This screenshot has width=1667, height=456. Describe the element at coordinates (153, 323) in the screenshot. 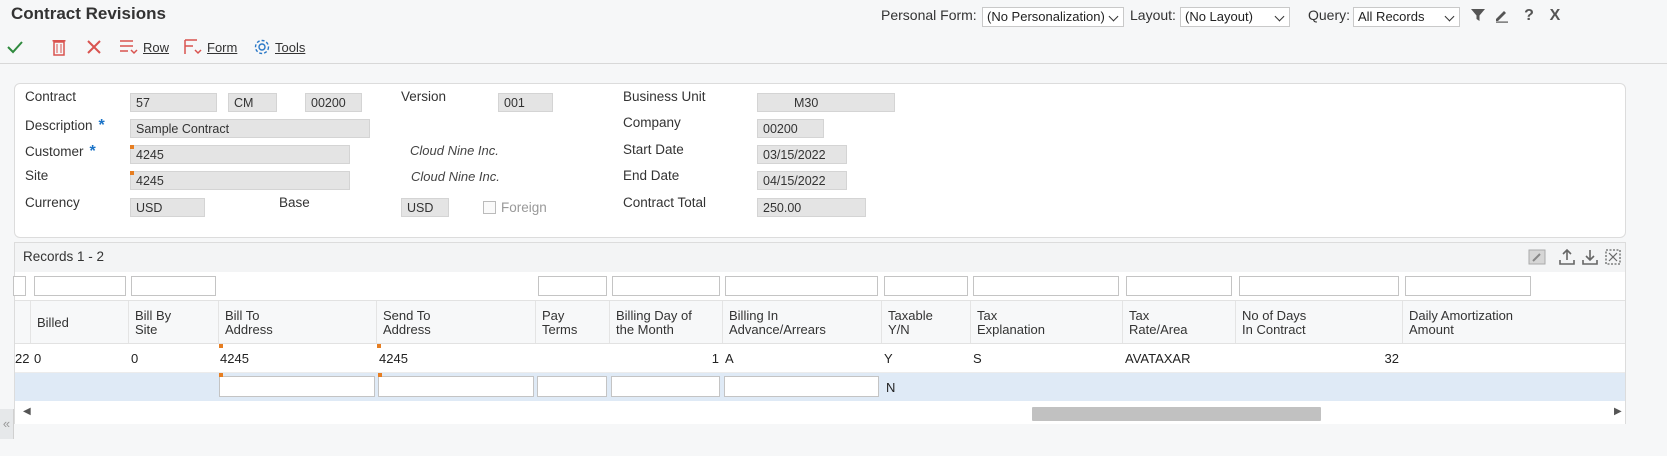

I see `col-bill-by-site: Bill By Site` at that location.